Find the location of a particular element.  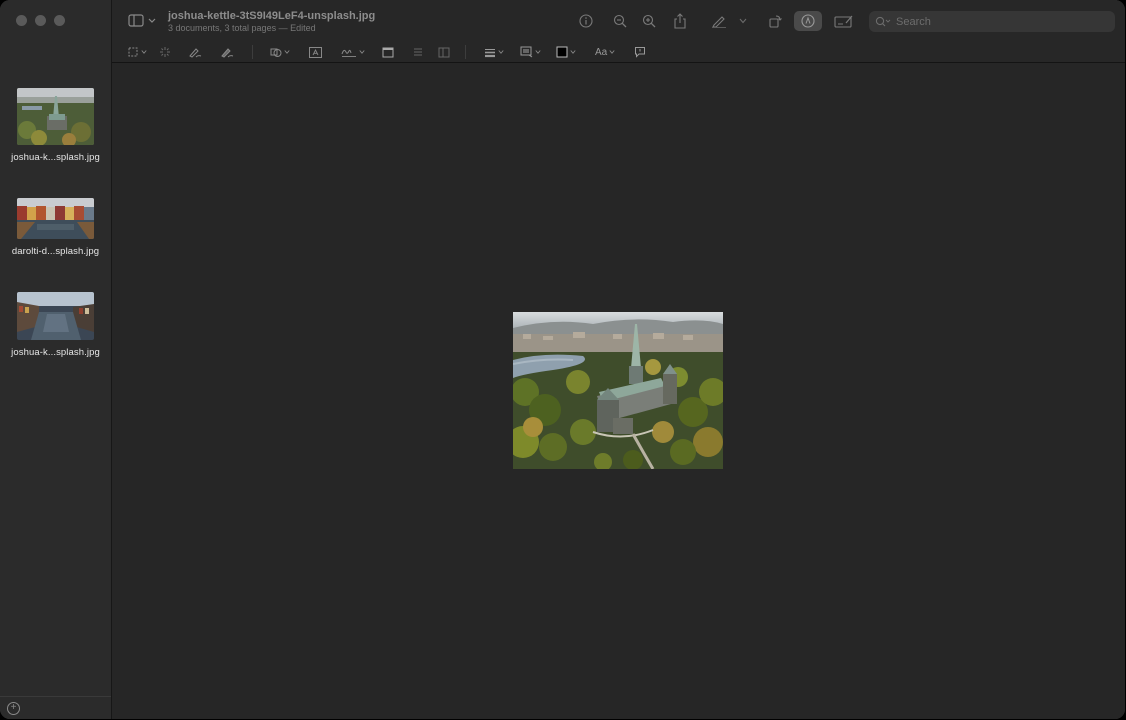

instant-alpha-icon is located at coordinates (165, 52).